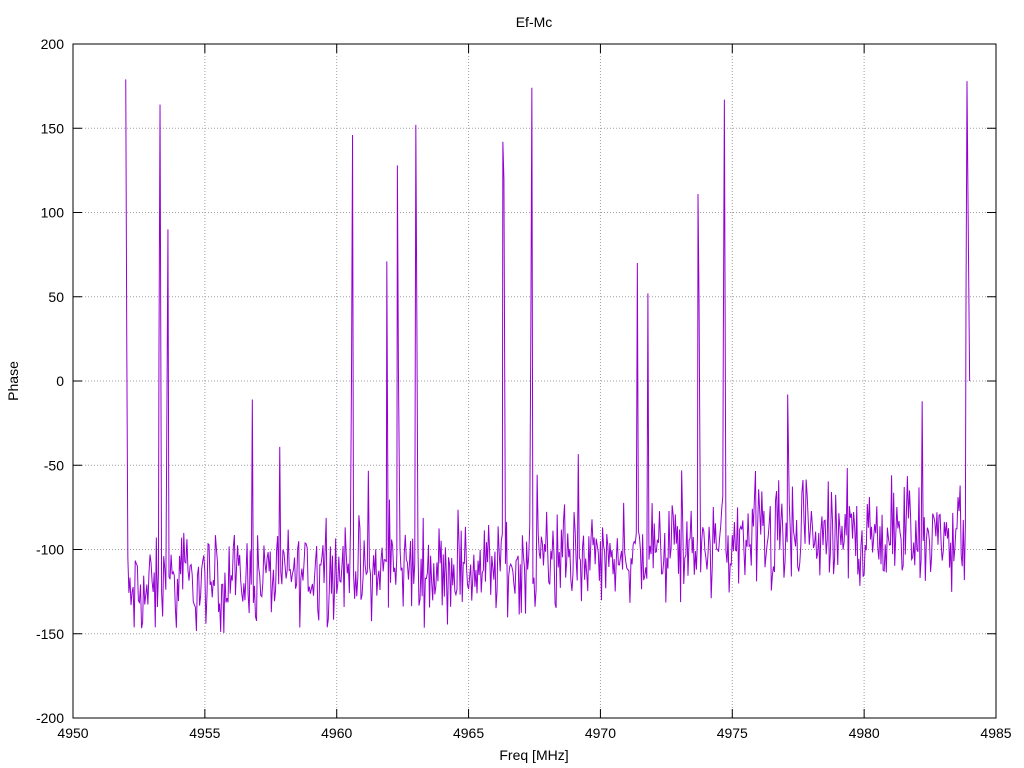 This screenshot has width=1024, height=768. Describe the element at coordinates (50, 718) in the screenshot. I see `y-tick-label: -200` at that location.